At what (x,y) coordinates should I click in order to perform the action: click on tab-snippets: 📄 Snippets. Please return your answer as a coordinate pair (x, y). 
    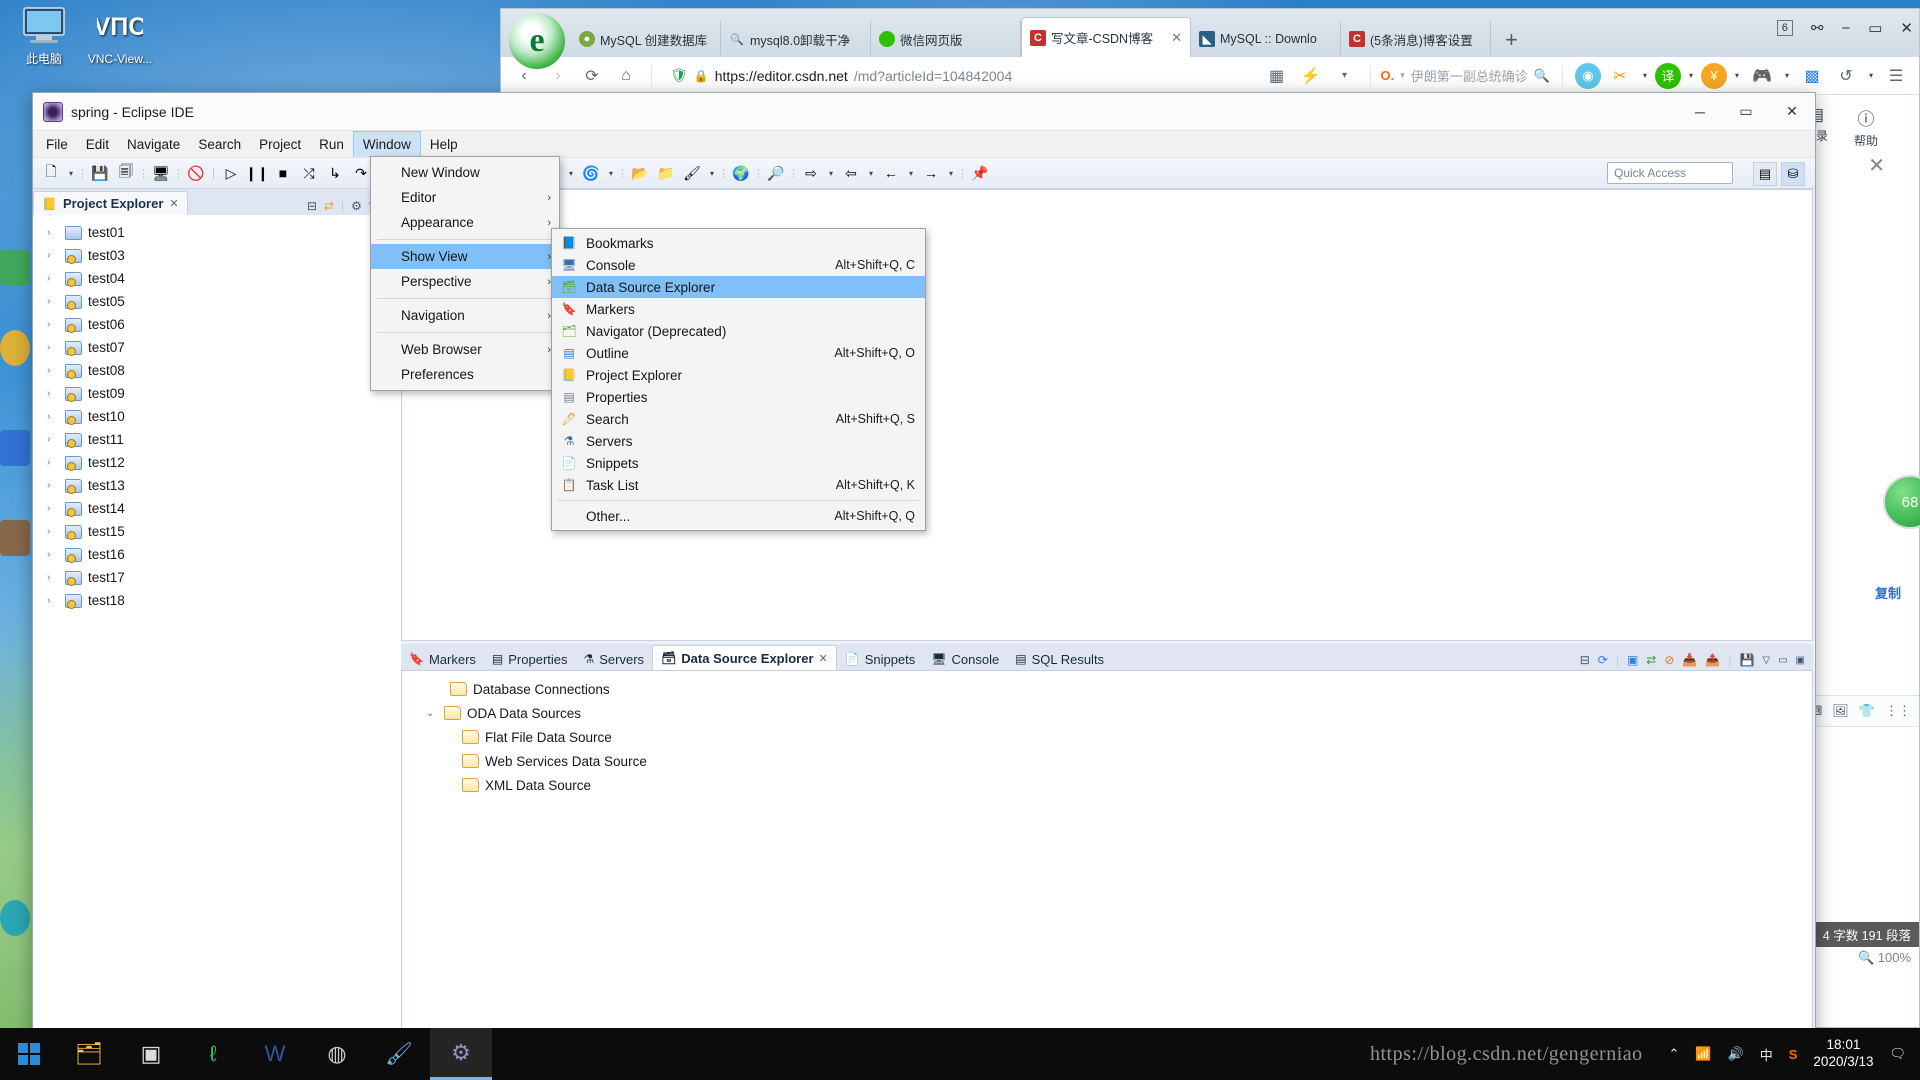
    Looking at the image, I should click on (880, 659).